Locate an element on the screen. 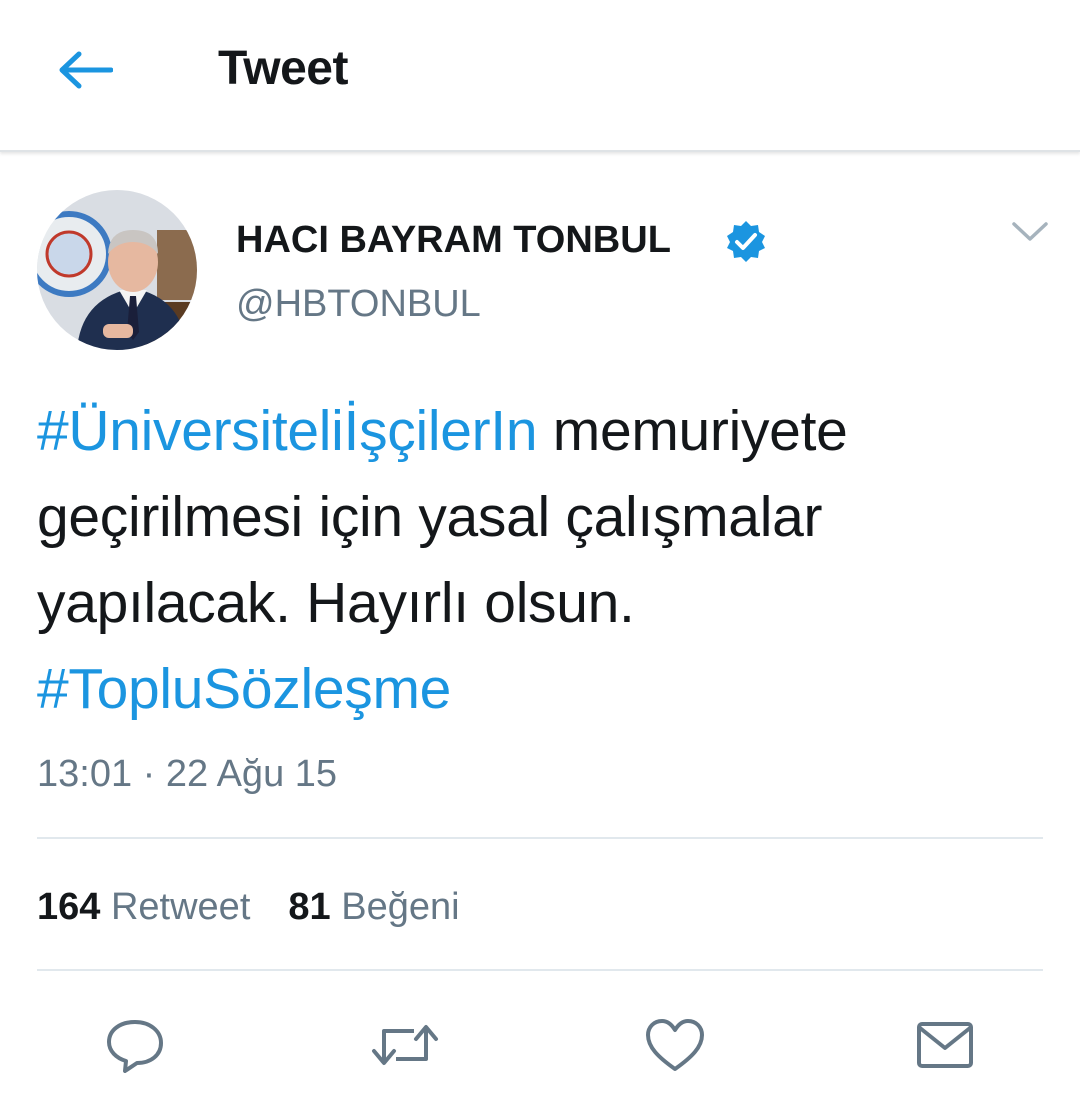  like-button is located at coordinates (675, 1045).